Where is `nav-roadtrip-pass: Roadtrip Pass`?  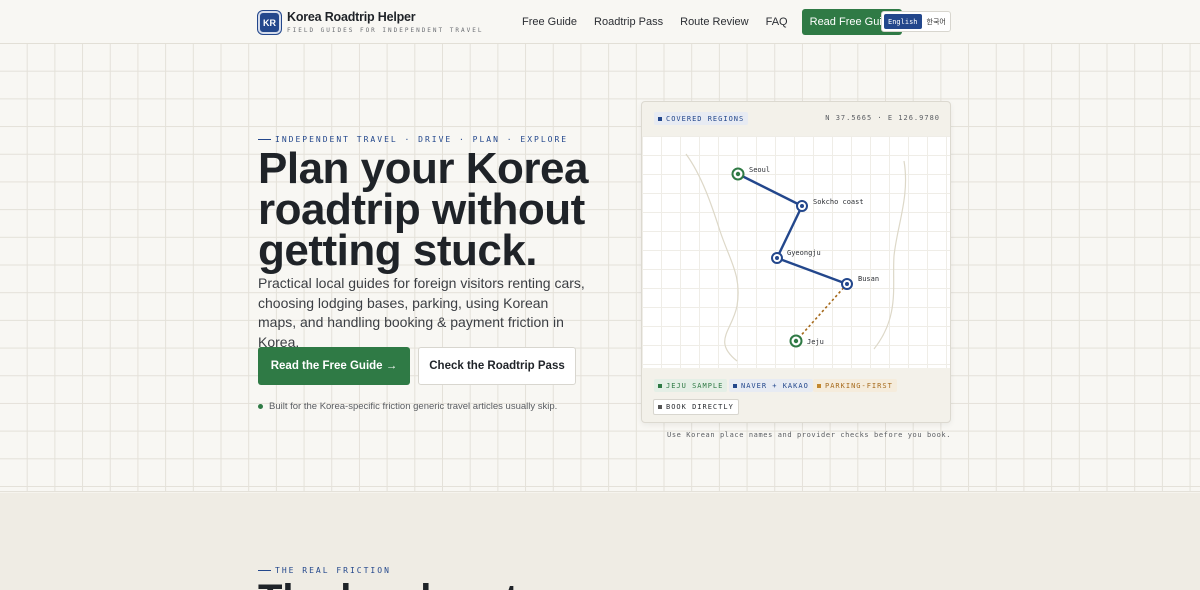 nav-roadtrip-pass: Roadtrip Pass is located at coordinates (628, 22).